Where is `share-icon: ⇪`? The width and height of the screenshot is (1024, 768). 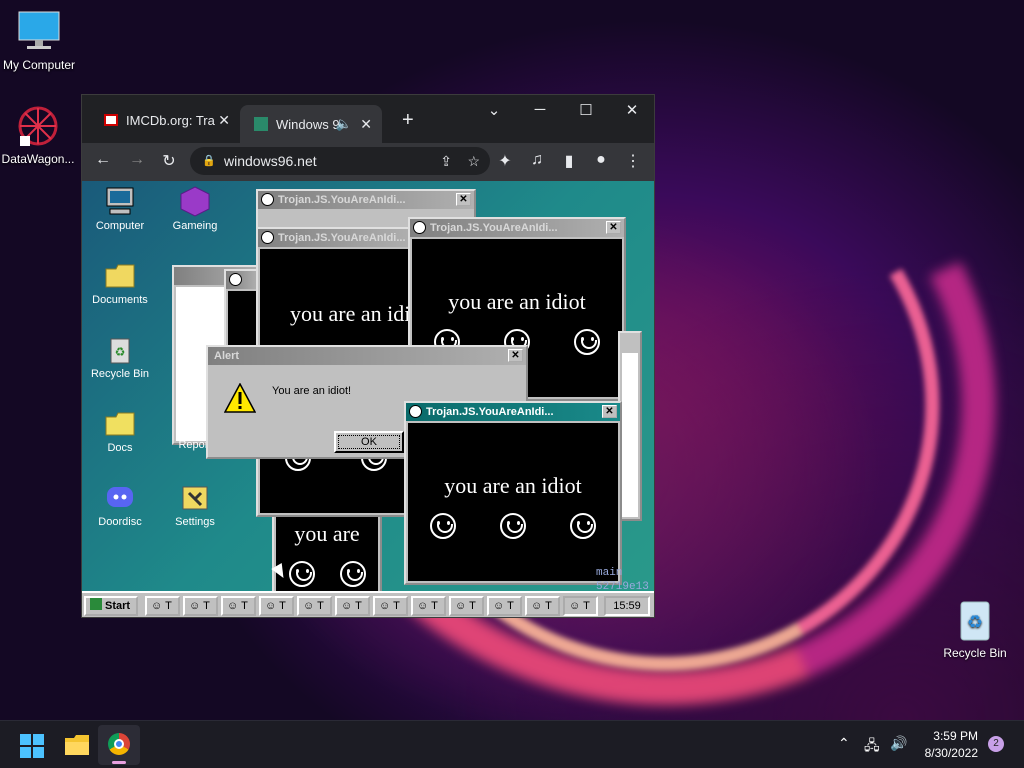 share-icon: ⇪ is located at coordinates (446, 161).